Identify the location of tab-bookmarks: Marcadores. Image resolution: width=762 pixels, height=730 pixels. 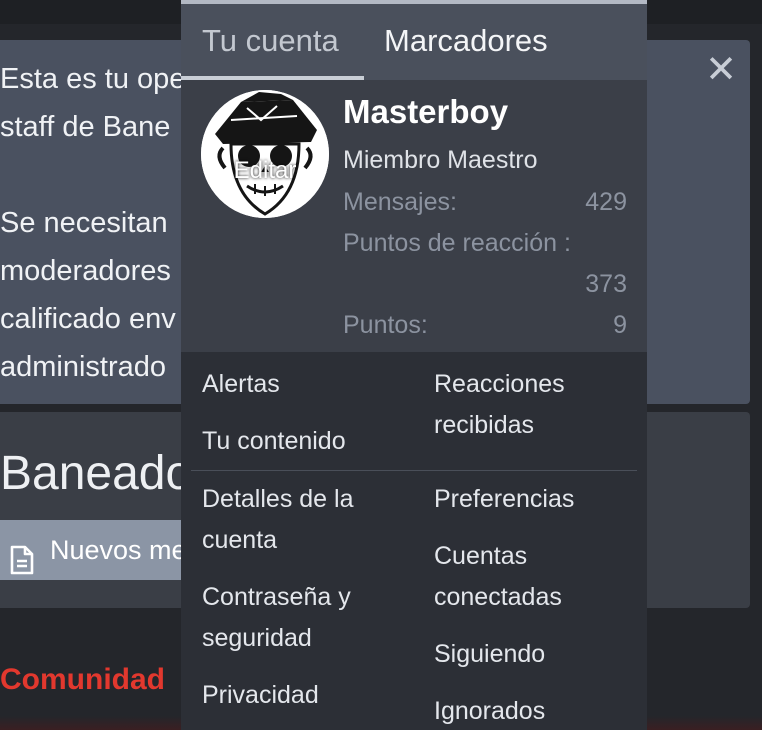
(466, 41).